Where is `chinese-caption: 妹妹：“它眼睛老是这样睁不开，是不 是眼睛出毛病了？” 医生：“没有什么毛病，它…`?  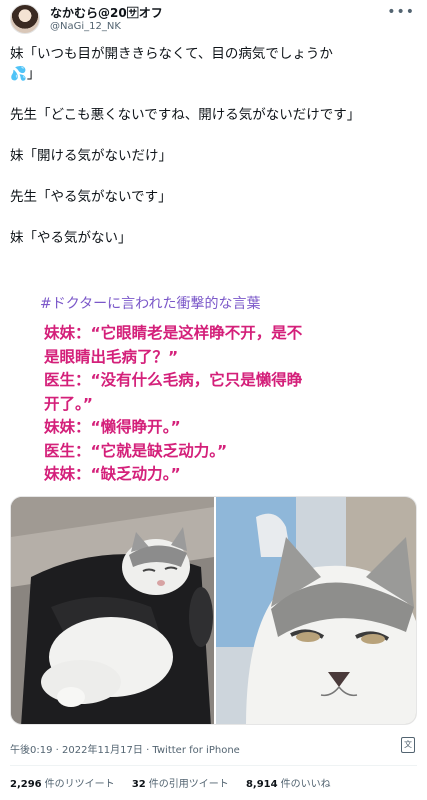 chinese-caption: 妹妹：“它眼睛老是这样睁不开，是不 是眼睛出毛病了？” 医生：“没有什么毛病，它… is located at coordinates (173, 403).